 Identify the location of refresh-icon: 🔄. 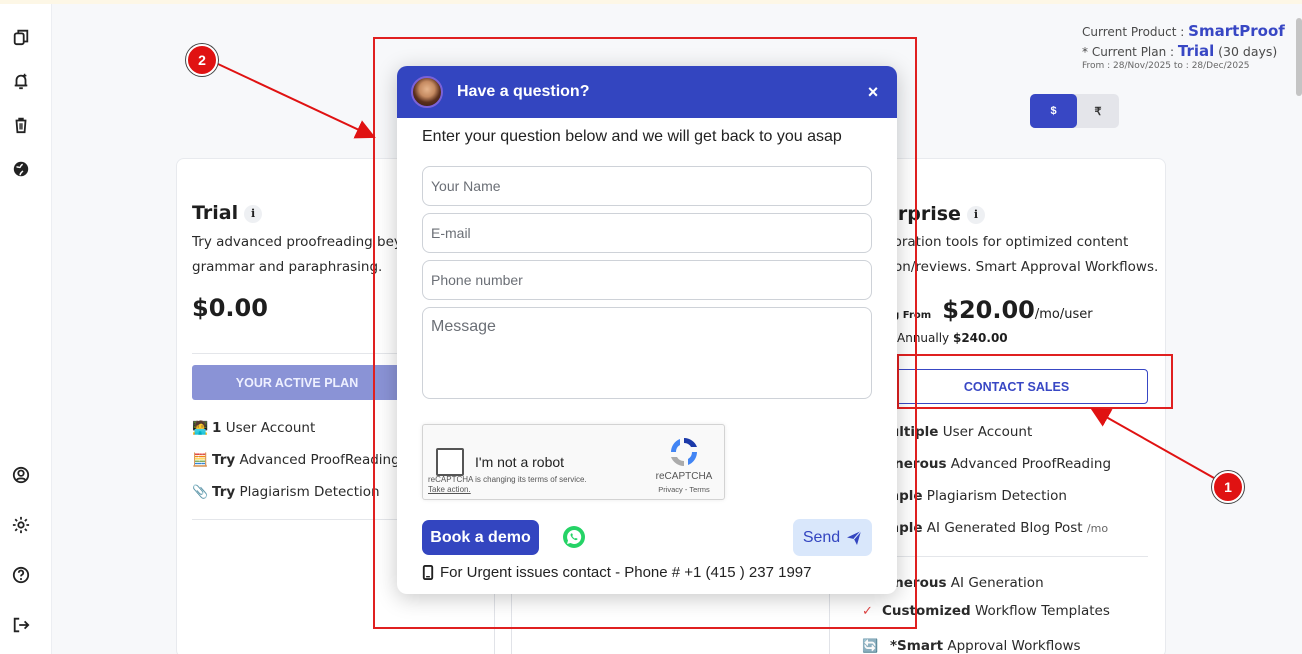
(870, 646).